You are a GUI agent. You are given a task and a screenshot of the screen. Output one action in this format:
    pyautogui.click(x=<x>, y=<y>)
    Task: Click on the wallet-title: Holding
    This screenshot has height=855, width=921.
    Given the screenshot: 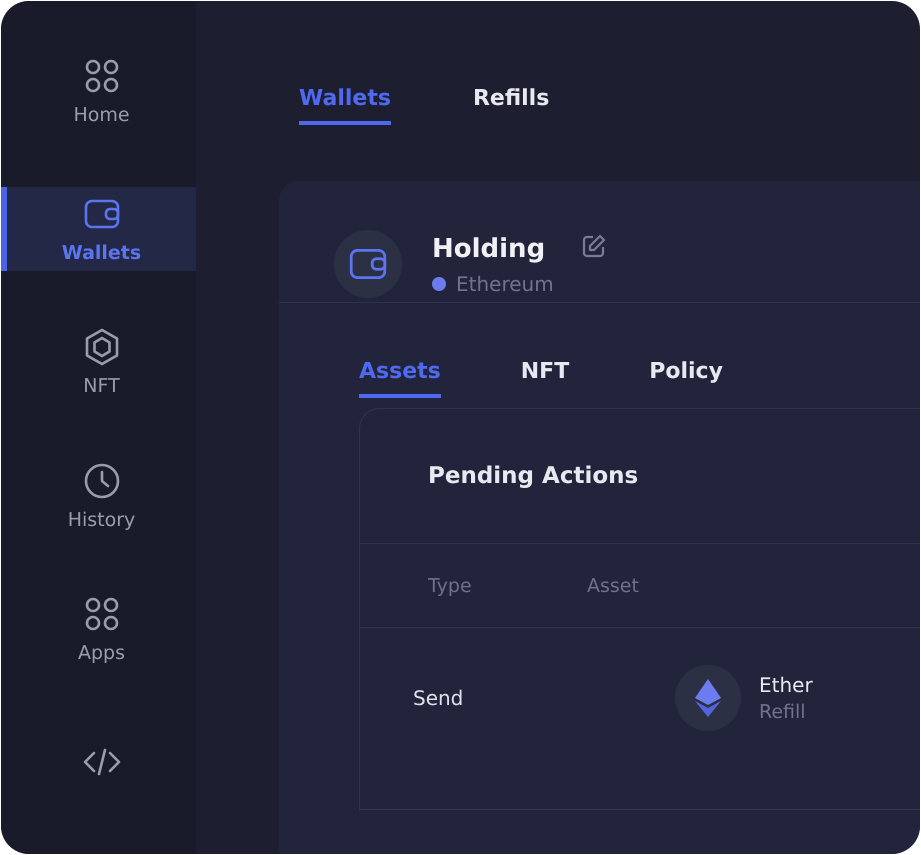 What is the action you would take?
    pyautogui.click(x=489, y=249)
    